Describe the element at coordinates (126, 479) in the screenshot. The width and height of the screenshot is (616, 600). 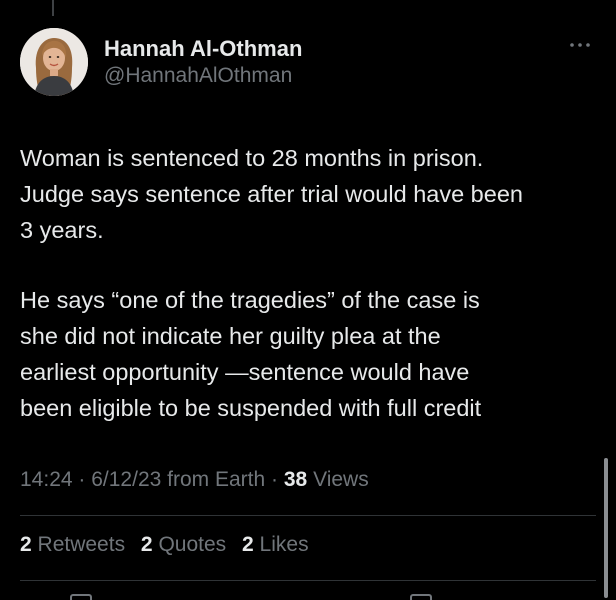
I see `tweet-date: 6/12/23` at that location.